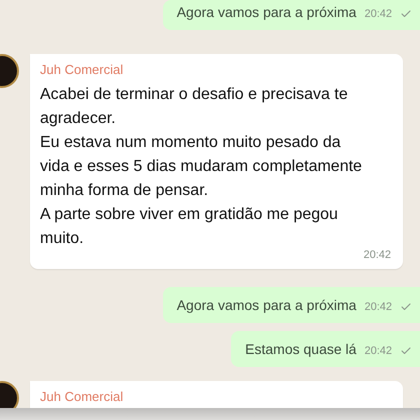 The width and height of the screenshot is (420, 420). I want to click on avatar-icon, so click(10, 71).